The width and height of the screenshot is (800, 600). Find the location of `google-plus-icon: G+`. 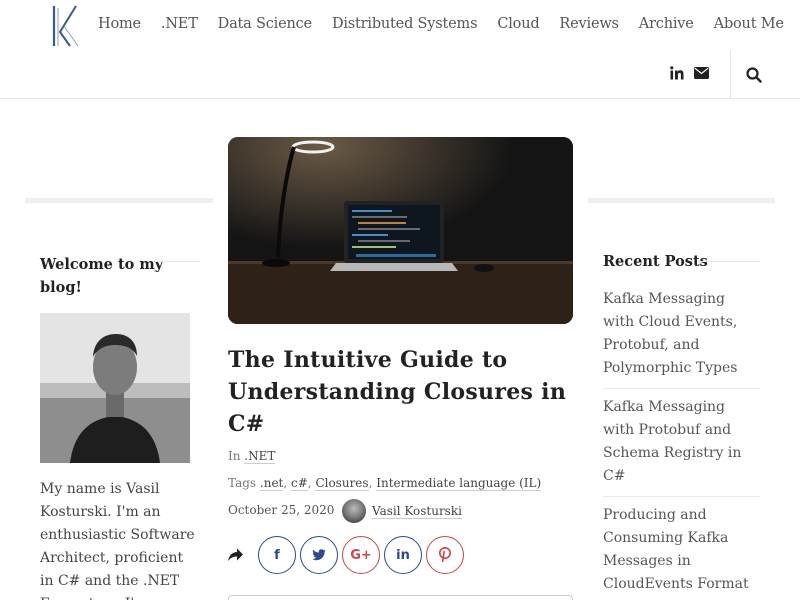

google-plus-icon: G+ is located at coordinates (361, 555).